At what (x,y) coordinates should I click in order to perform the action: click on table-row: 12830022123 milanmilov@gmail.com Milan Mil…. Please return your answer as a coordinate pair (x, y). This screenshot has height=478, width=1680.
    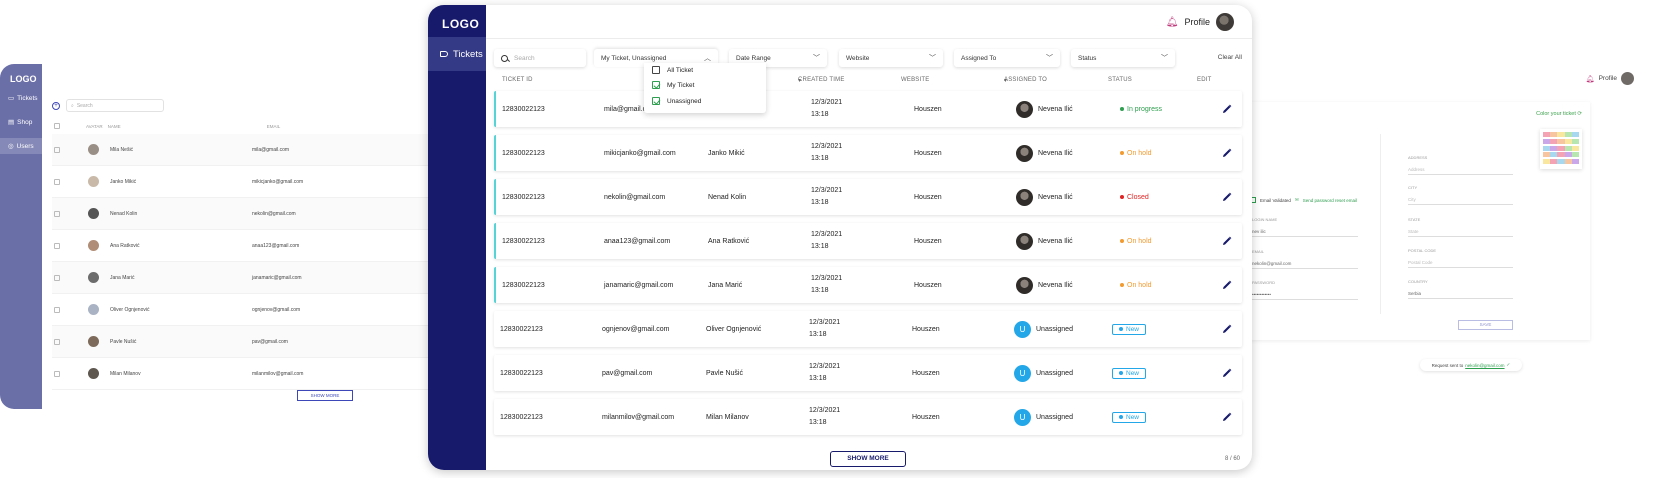
    Looking at the image, I should click on (868, 417).